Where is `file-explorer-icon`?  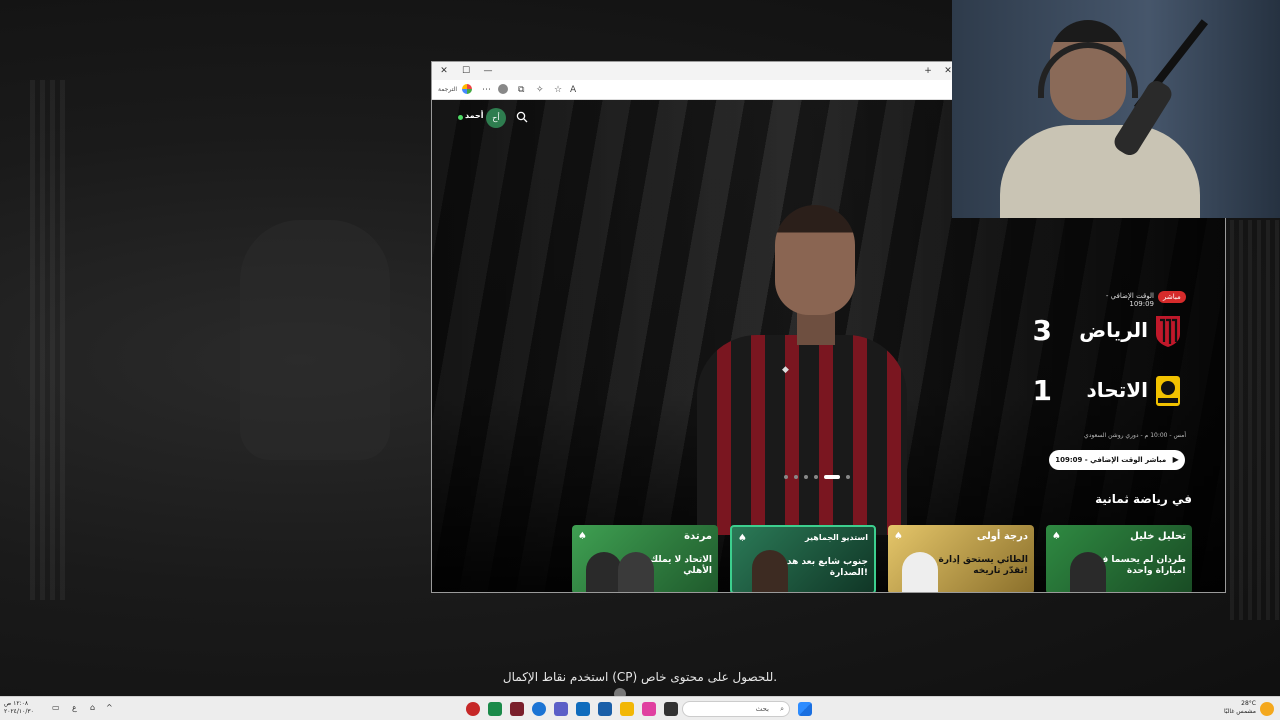 file-explorer-icon is located at coordinates (627, 709).